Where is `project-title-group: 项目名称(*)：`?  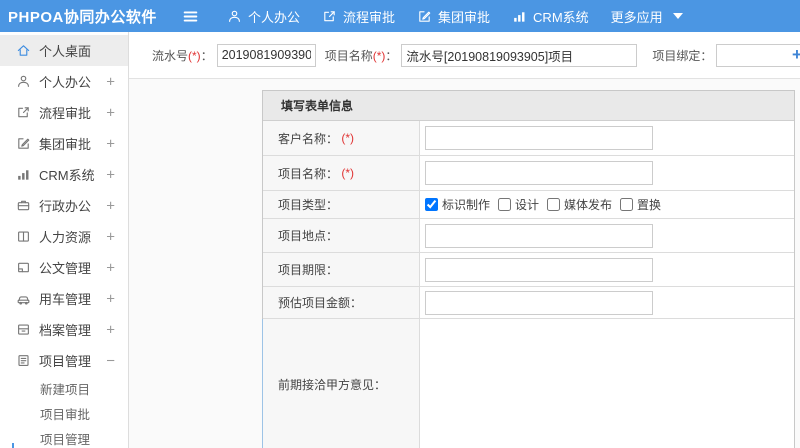
project-title-group: 项目名称(*)： is located at coordinates (481, 55).